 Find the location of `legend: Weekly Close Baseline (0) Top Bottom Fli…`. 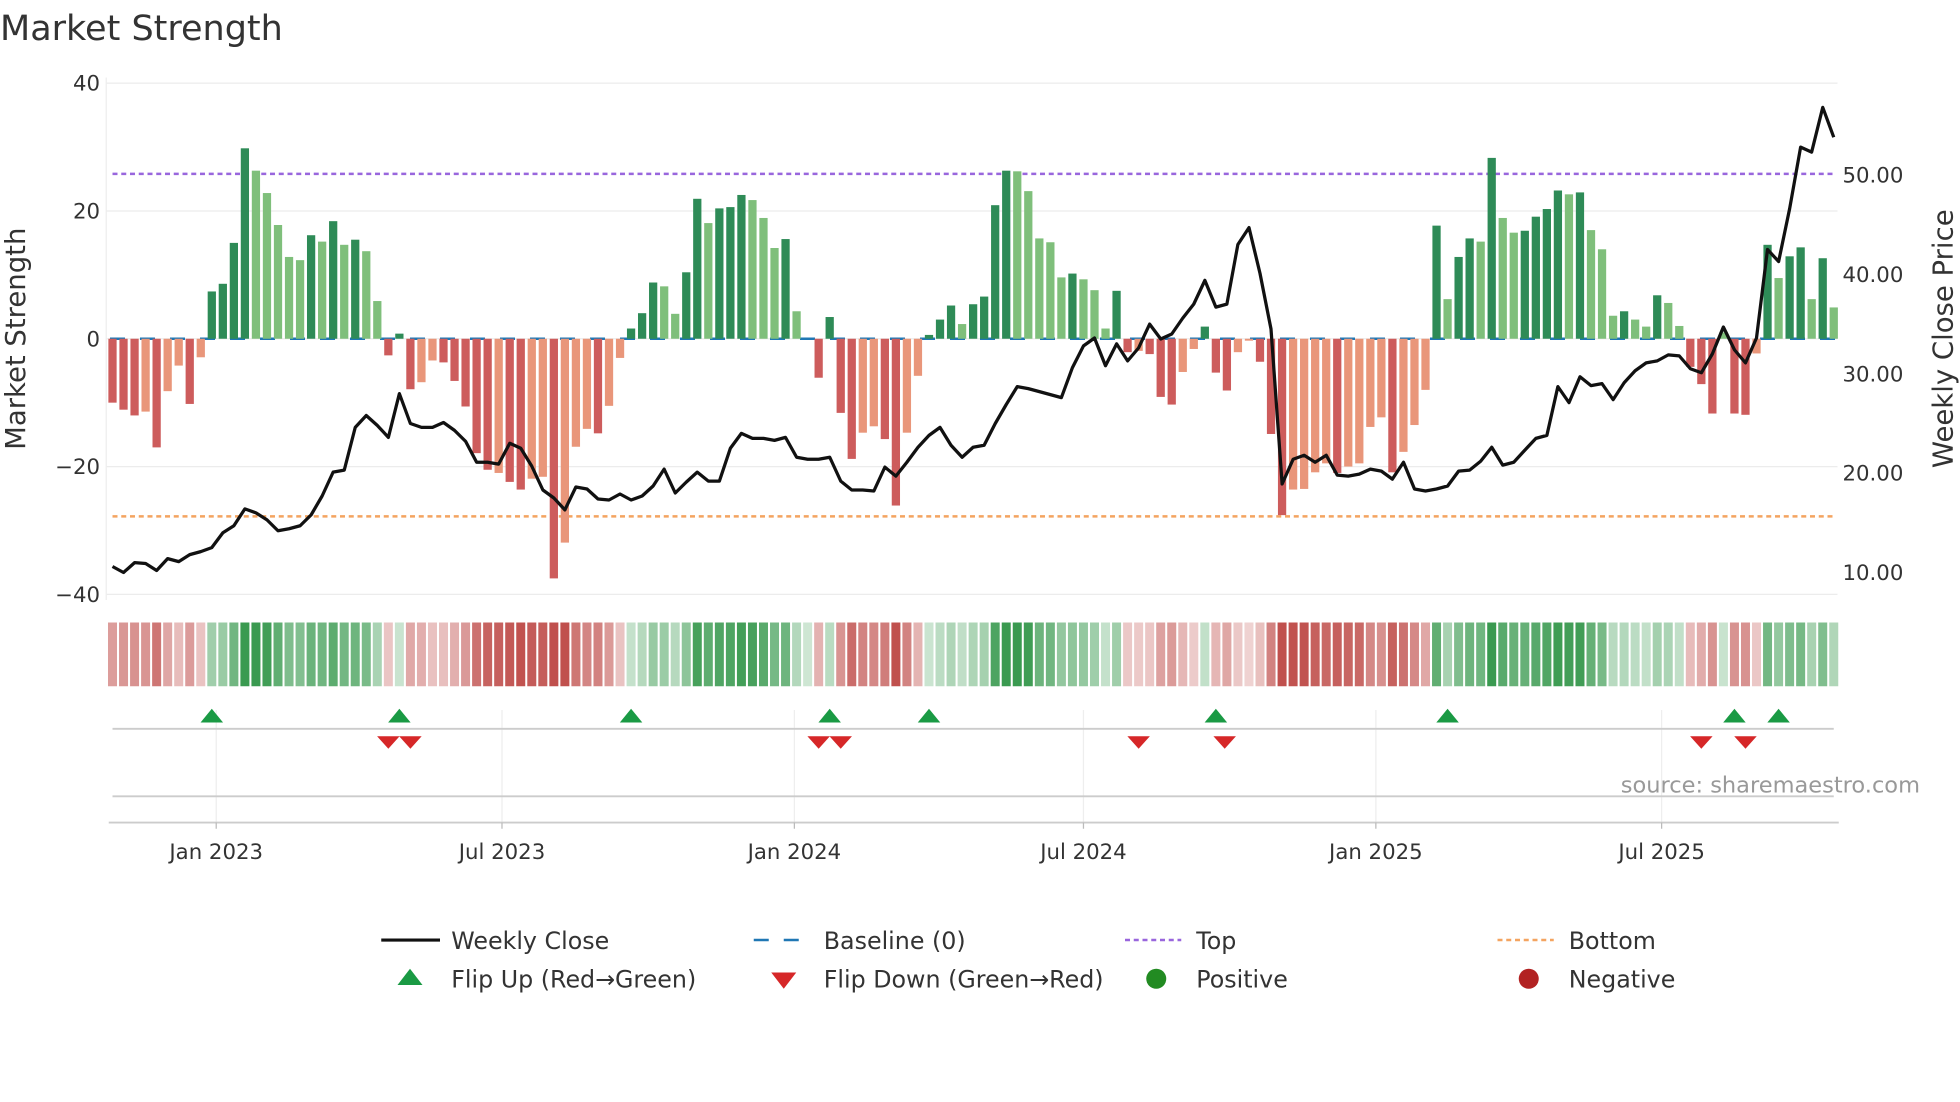

legend: Weekly Close Baseline (0) Top Bottom Fli… is located at coordinates (1028, 960).